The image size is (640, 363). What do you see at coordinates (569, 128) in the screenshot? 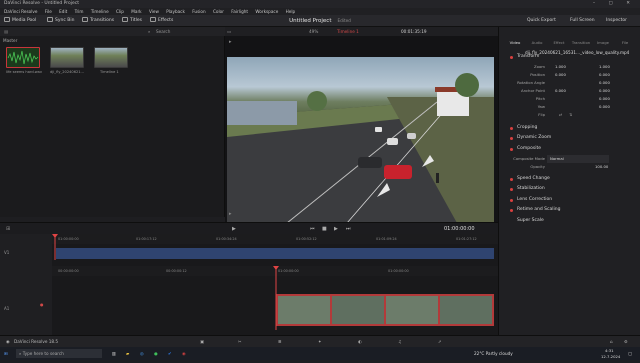
I see `section-cropping: Cropping` at bounding box center [569, 128].